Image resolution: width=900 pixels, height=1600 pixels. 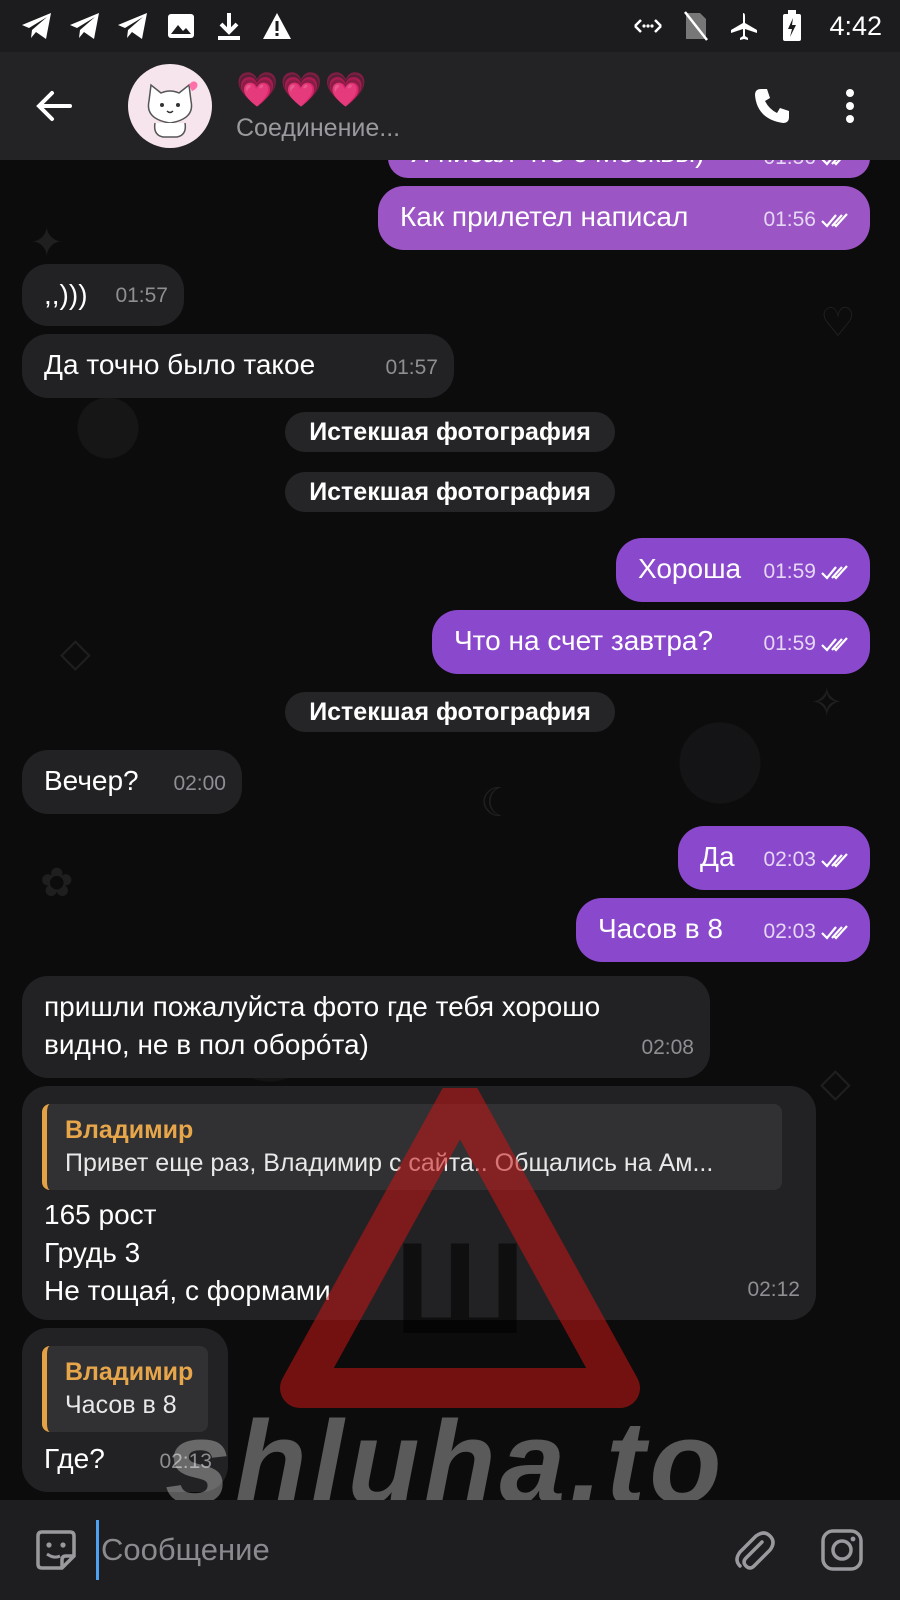 I want to click on message-bubble-outgoing: Да 02:03, so click(x=774, y=858).